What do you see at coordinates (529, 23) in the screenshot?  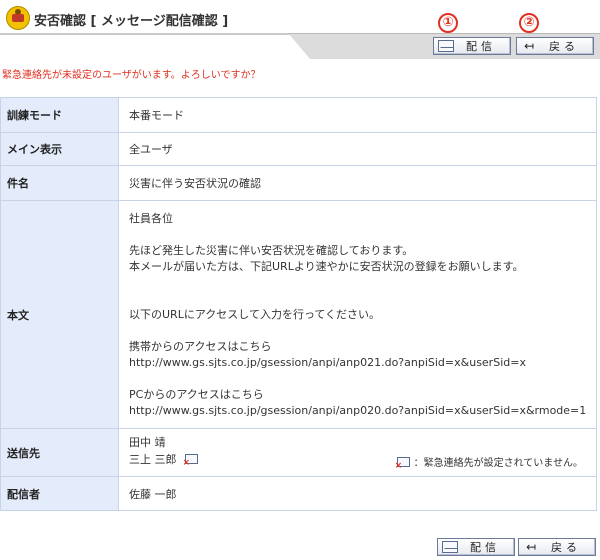 I see `annotation-badge-2: ②` at bounding box center [529, 23].